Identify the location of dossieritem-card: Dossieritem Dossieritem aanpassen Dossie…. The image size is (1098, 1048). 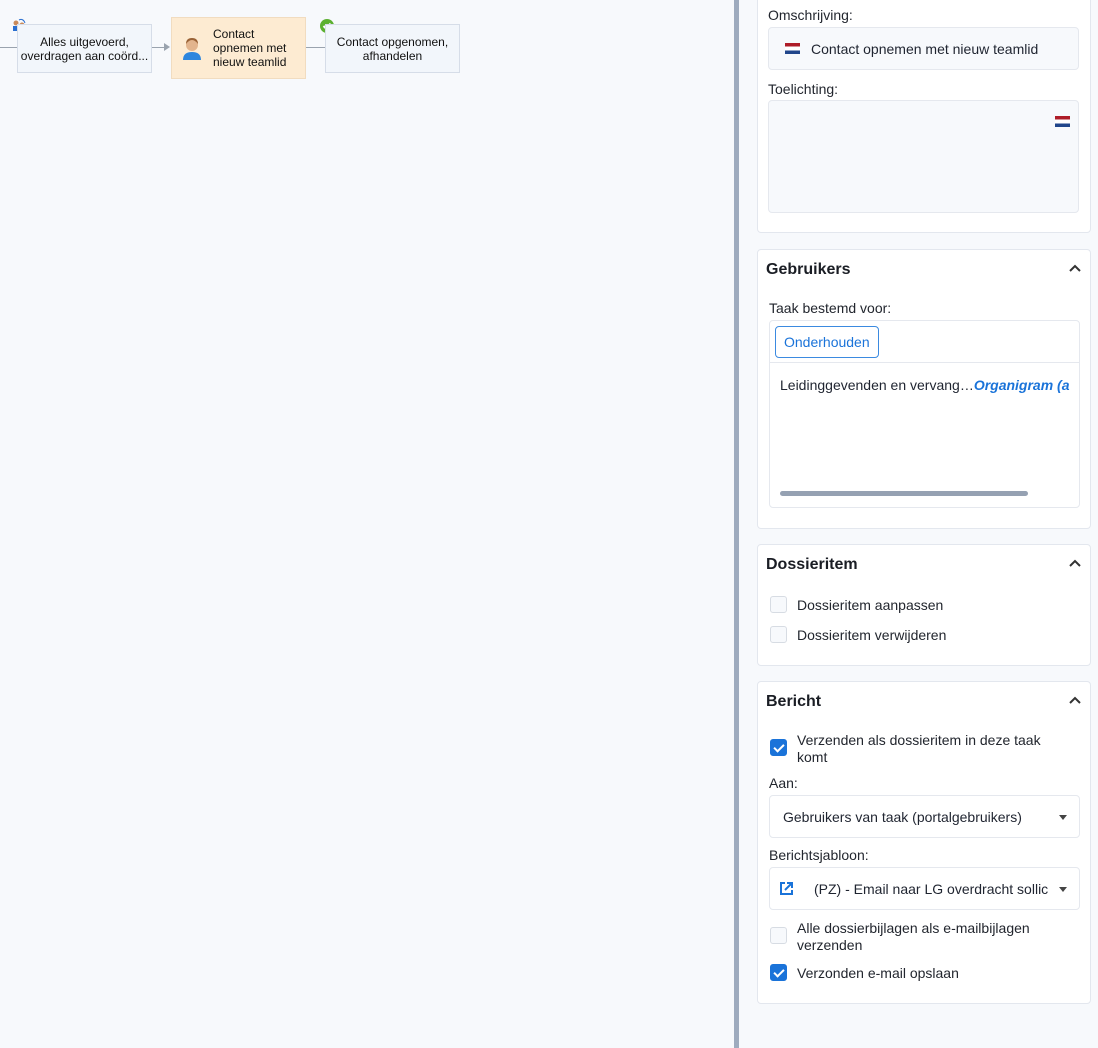
(924, 605).